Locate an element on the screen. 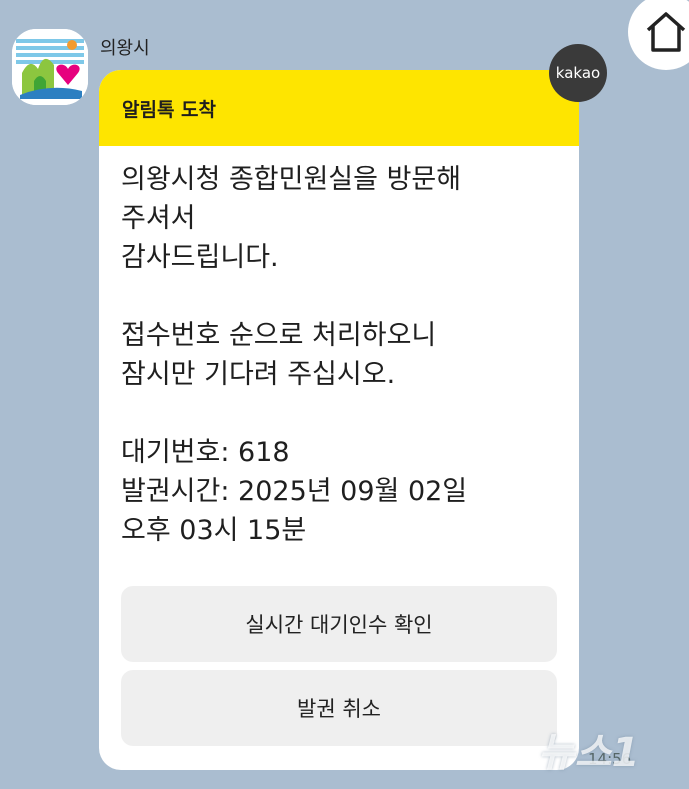  message-line: 잠시만 기다려 주십시오. is located at coordinates (258, 374).